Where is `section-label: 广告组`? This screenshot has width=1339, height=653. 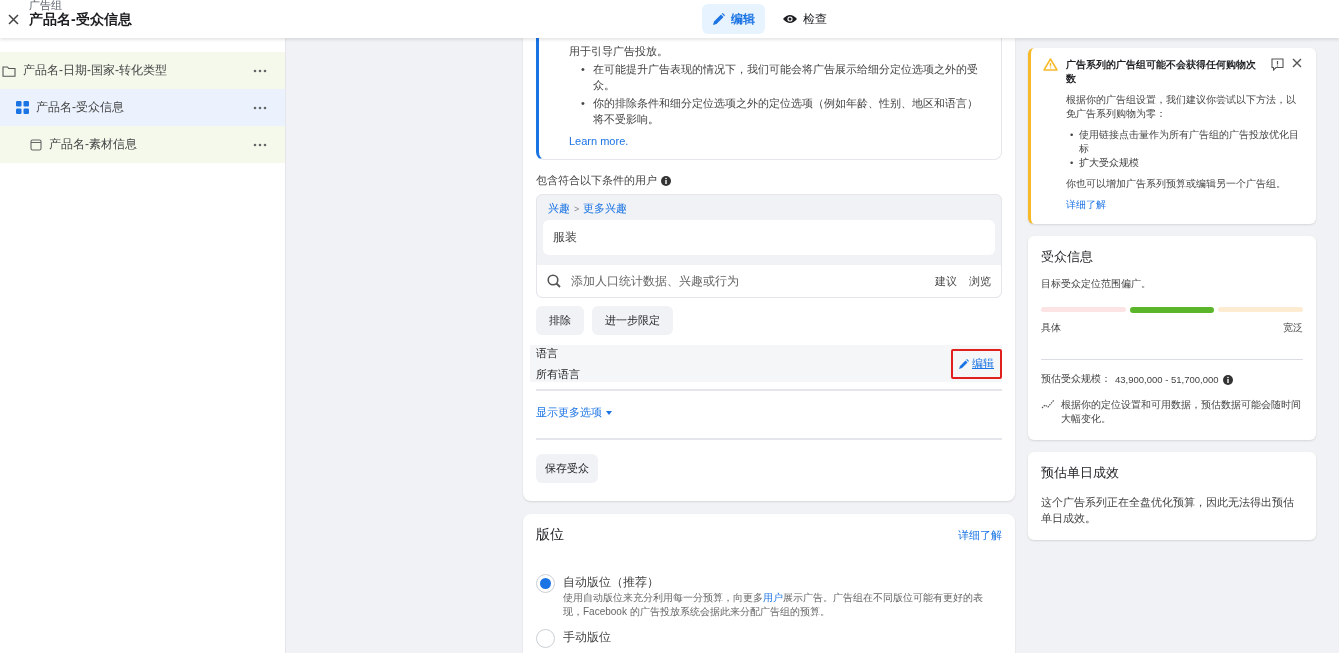 section-label: 广告组 is located at coordinates (46, 5).